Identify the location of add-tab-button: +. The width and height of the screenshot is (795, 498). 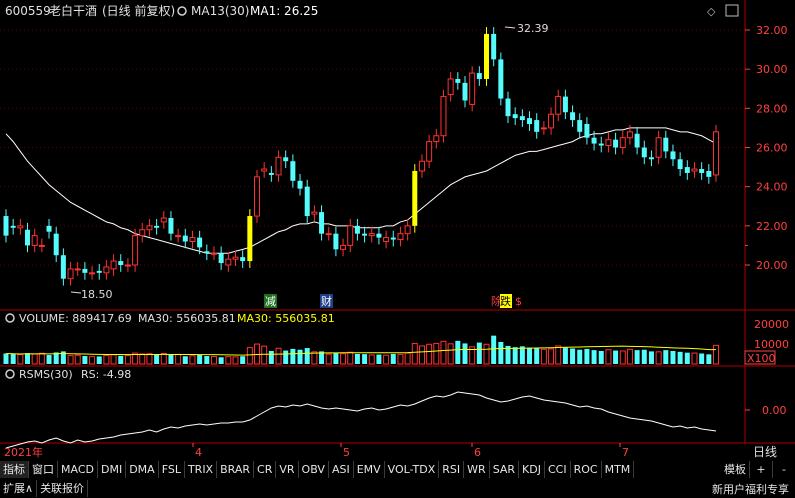
(761, 469).